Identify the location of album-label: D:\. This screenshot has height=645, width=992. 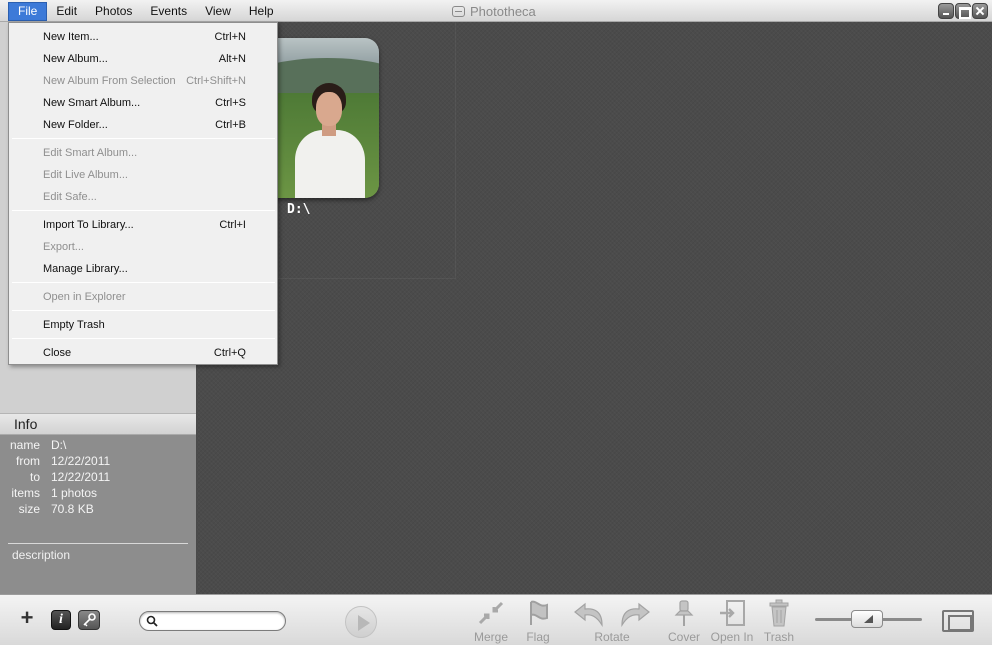
(298, 209).